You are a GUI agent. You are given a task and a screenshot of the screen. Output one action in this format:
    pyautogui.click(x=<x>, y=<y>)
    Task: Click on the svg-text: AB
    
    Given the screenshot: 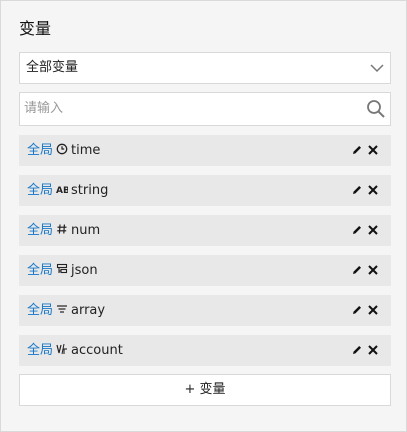 What is the action you would take?
    pyautogui.click(x=62, y=190)
    